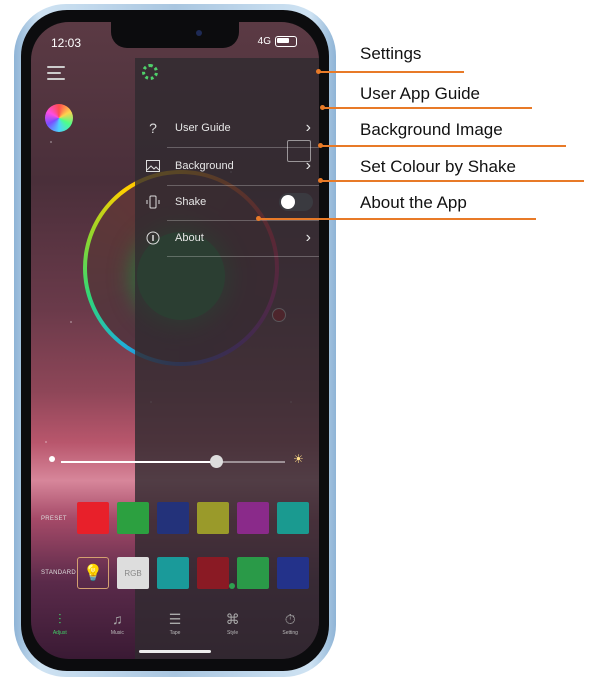  Describe the element at coordinates (203, 128) in the screenshot. I see `menu-item-label: User Guide` at that location.